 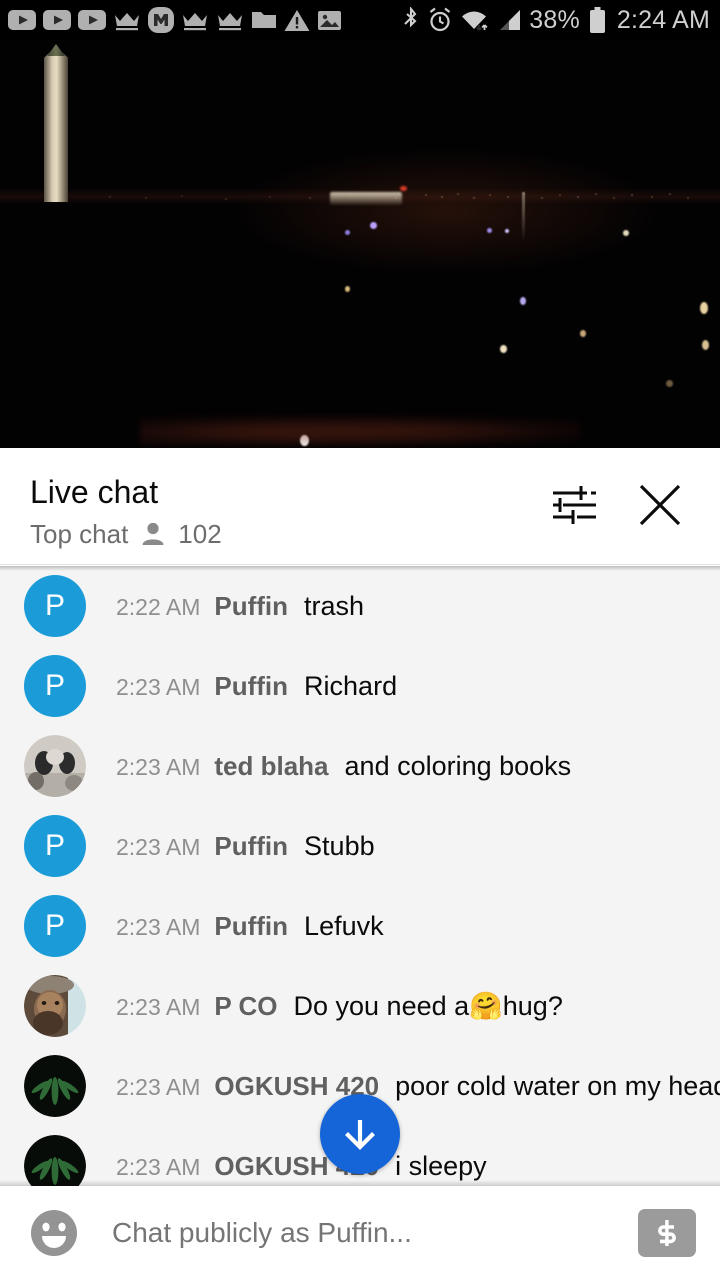 I want to click on chat-settings-button, so click(x=574, y=505).